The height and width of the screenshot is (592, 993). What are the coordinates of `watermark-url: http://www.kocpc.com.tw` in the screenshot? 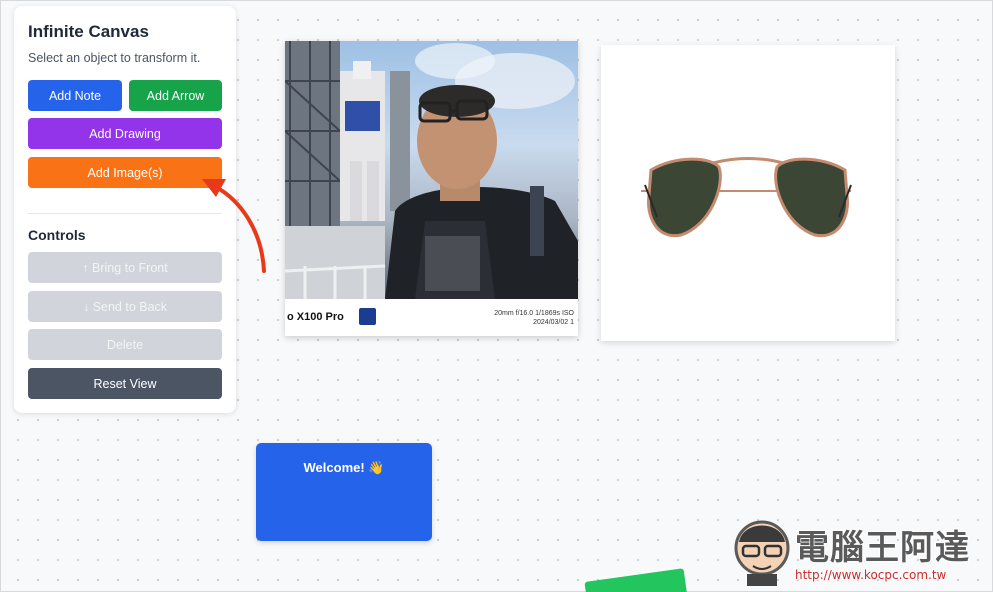 It's located at (871, 575).